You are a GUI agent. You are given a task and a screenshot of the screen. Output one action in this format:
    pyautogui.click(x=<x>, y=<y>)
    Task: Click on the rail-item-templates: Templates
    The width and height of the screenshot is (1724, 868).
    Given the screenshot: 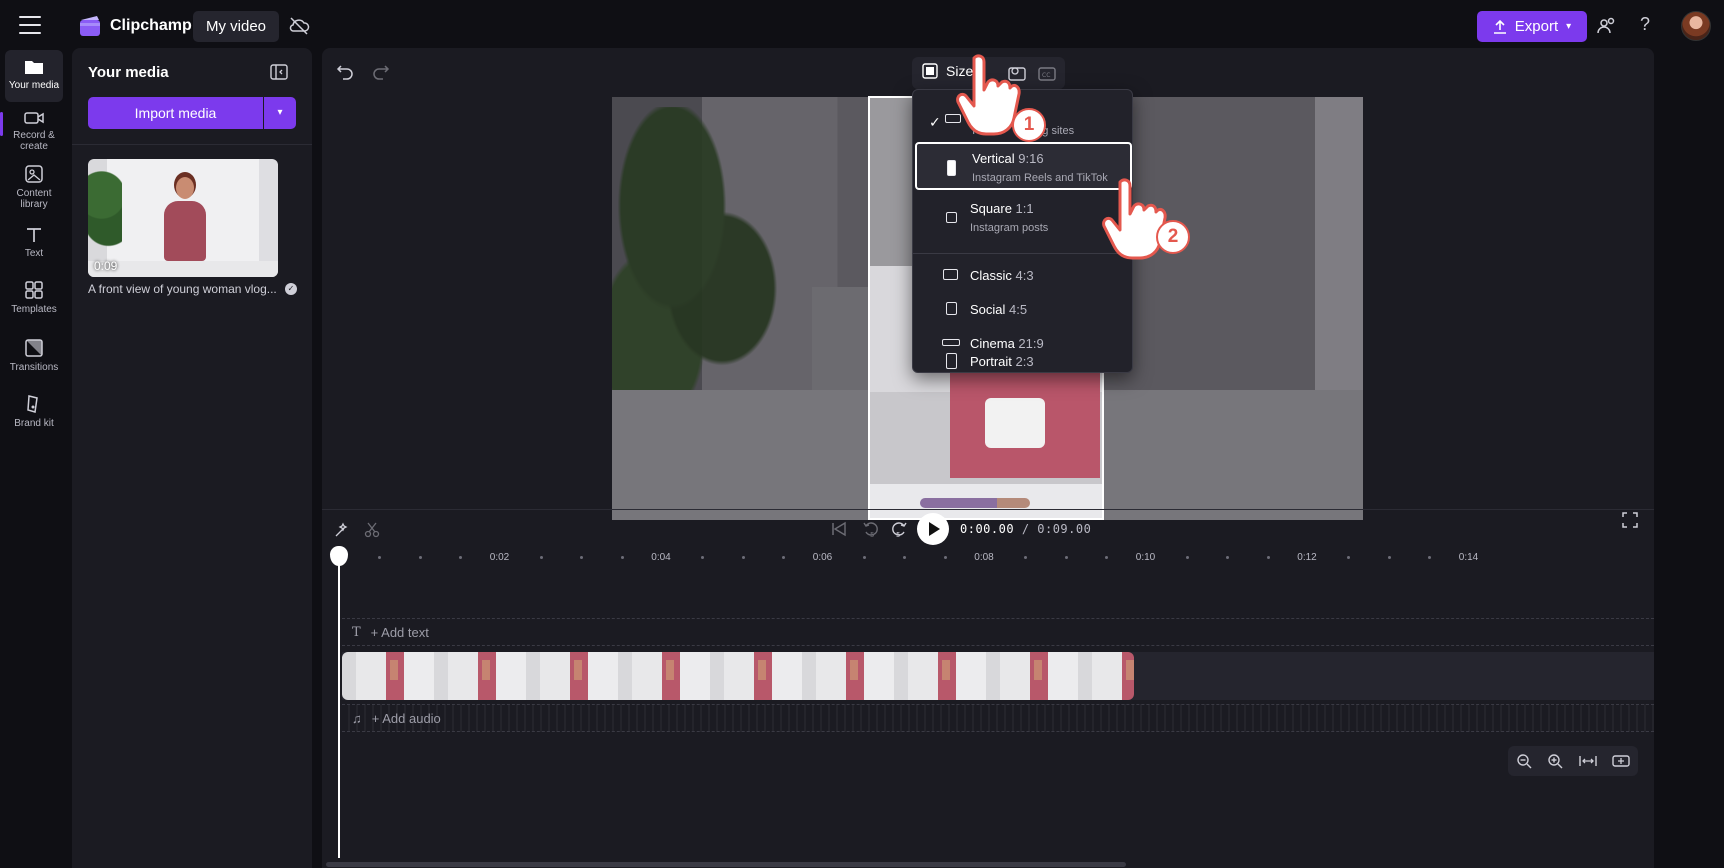 What is the action you would take?
    pyautogui.click(x=34, y=297)
    